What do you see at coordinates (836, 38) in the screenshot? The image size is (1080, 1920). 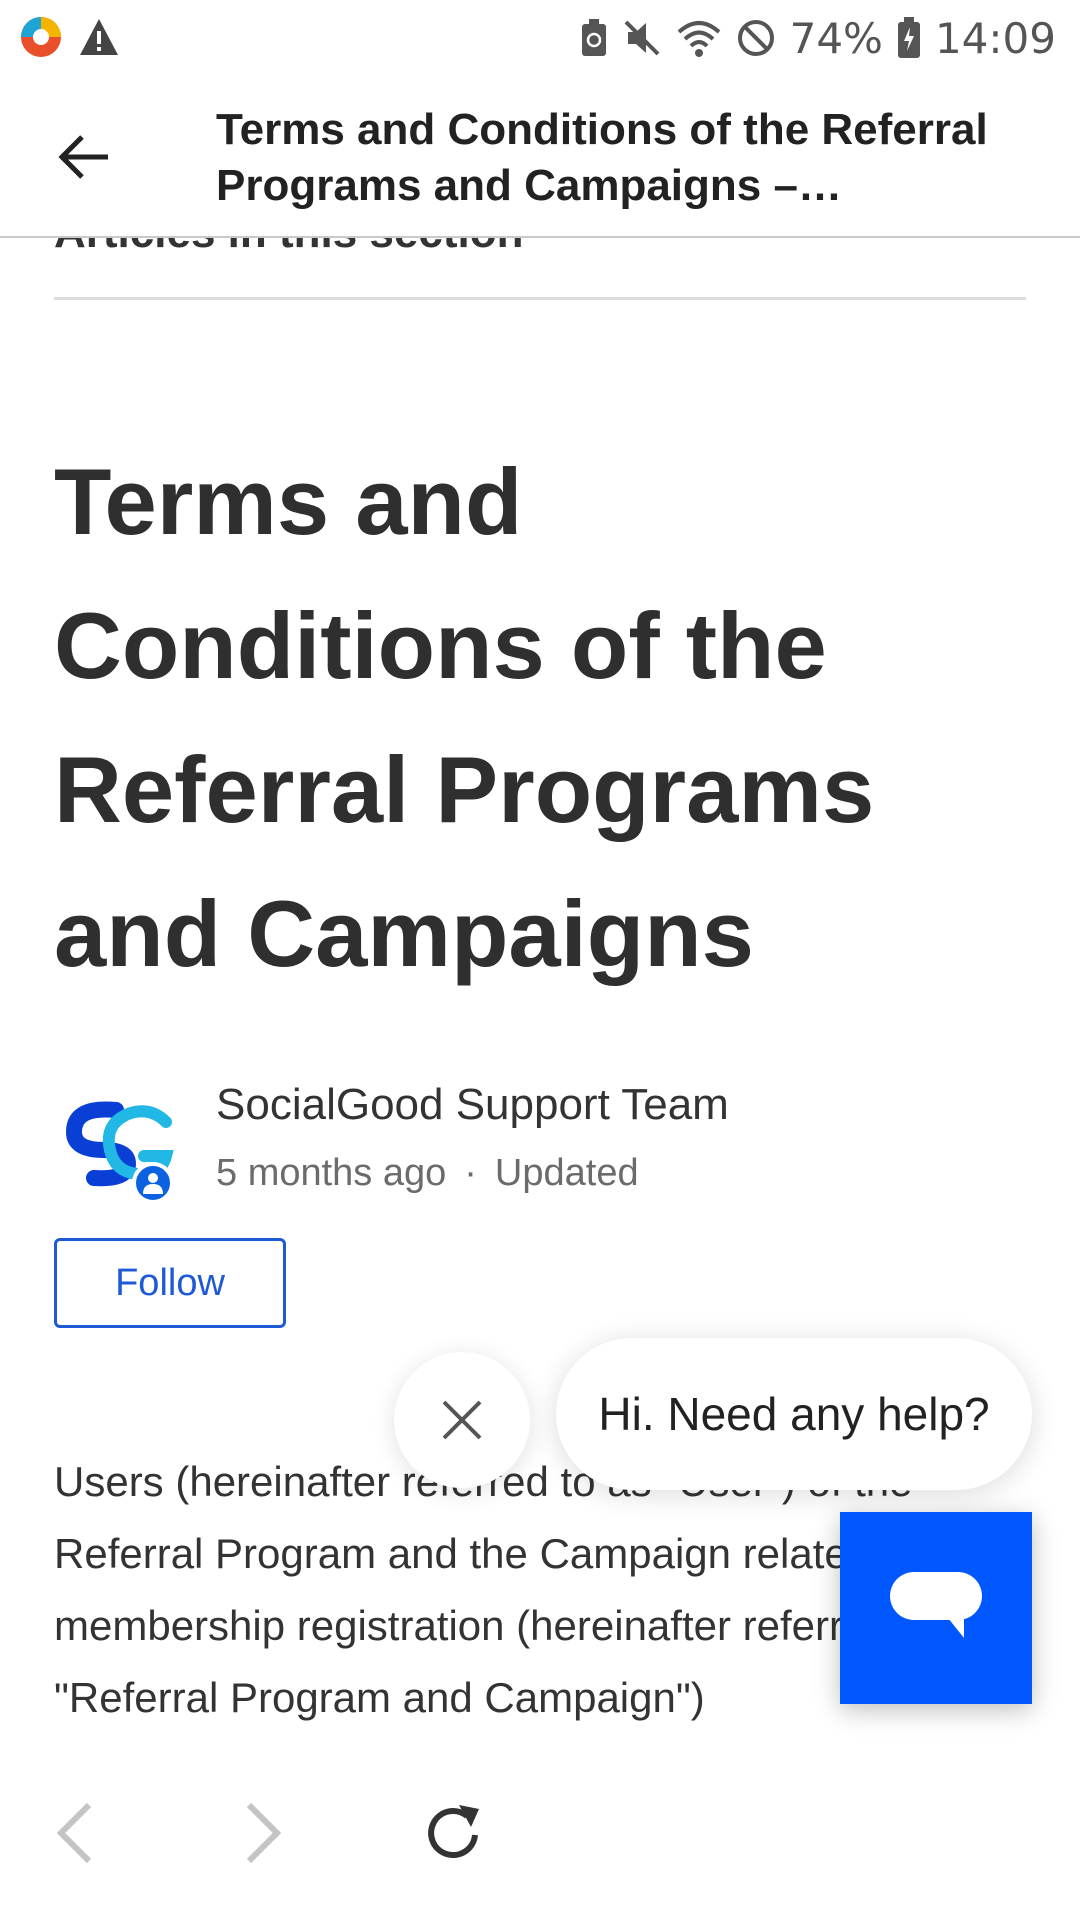 I see `battery-percent: 74%` at bounding box center [836, 38].